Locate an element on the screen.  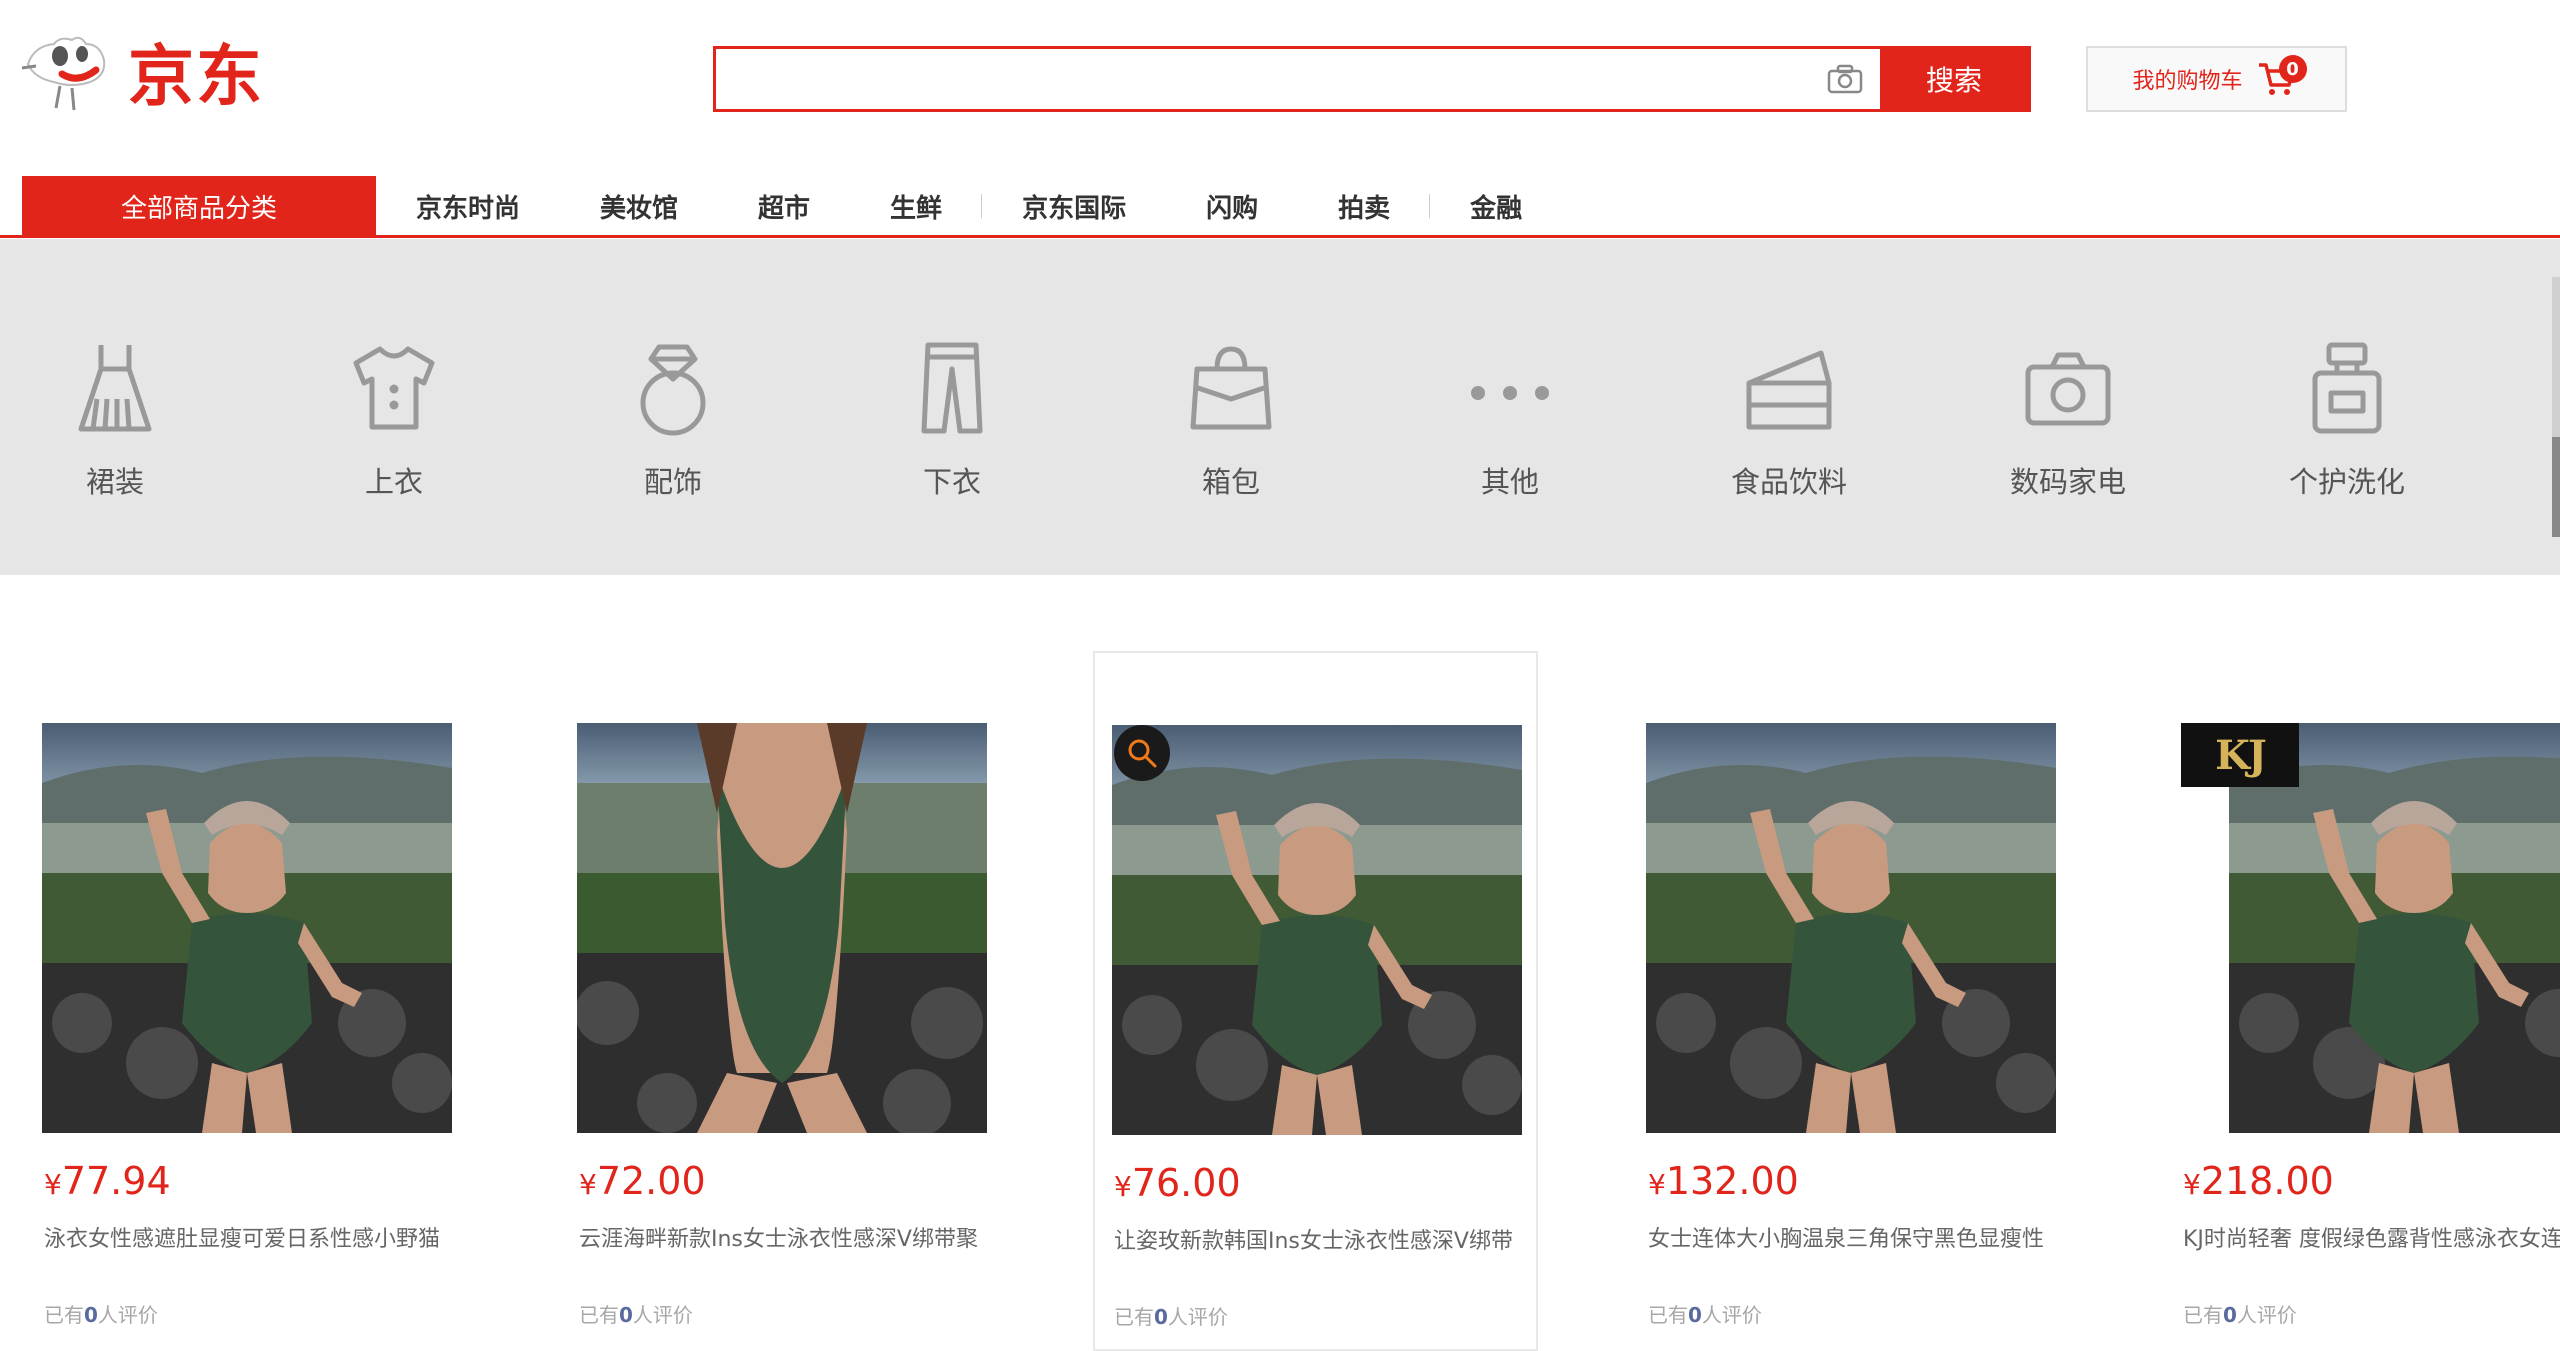
product-card: ¥72.00 云涯海畔新款Ins女士泳衣性感深V绑带聚 已有0人评价 is located at coordinates (782, 1001).